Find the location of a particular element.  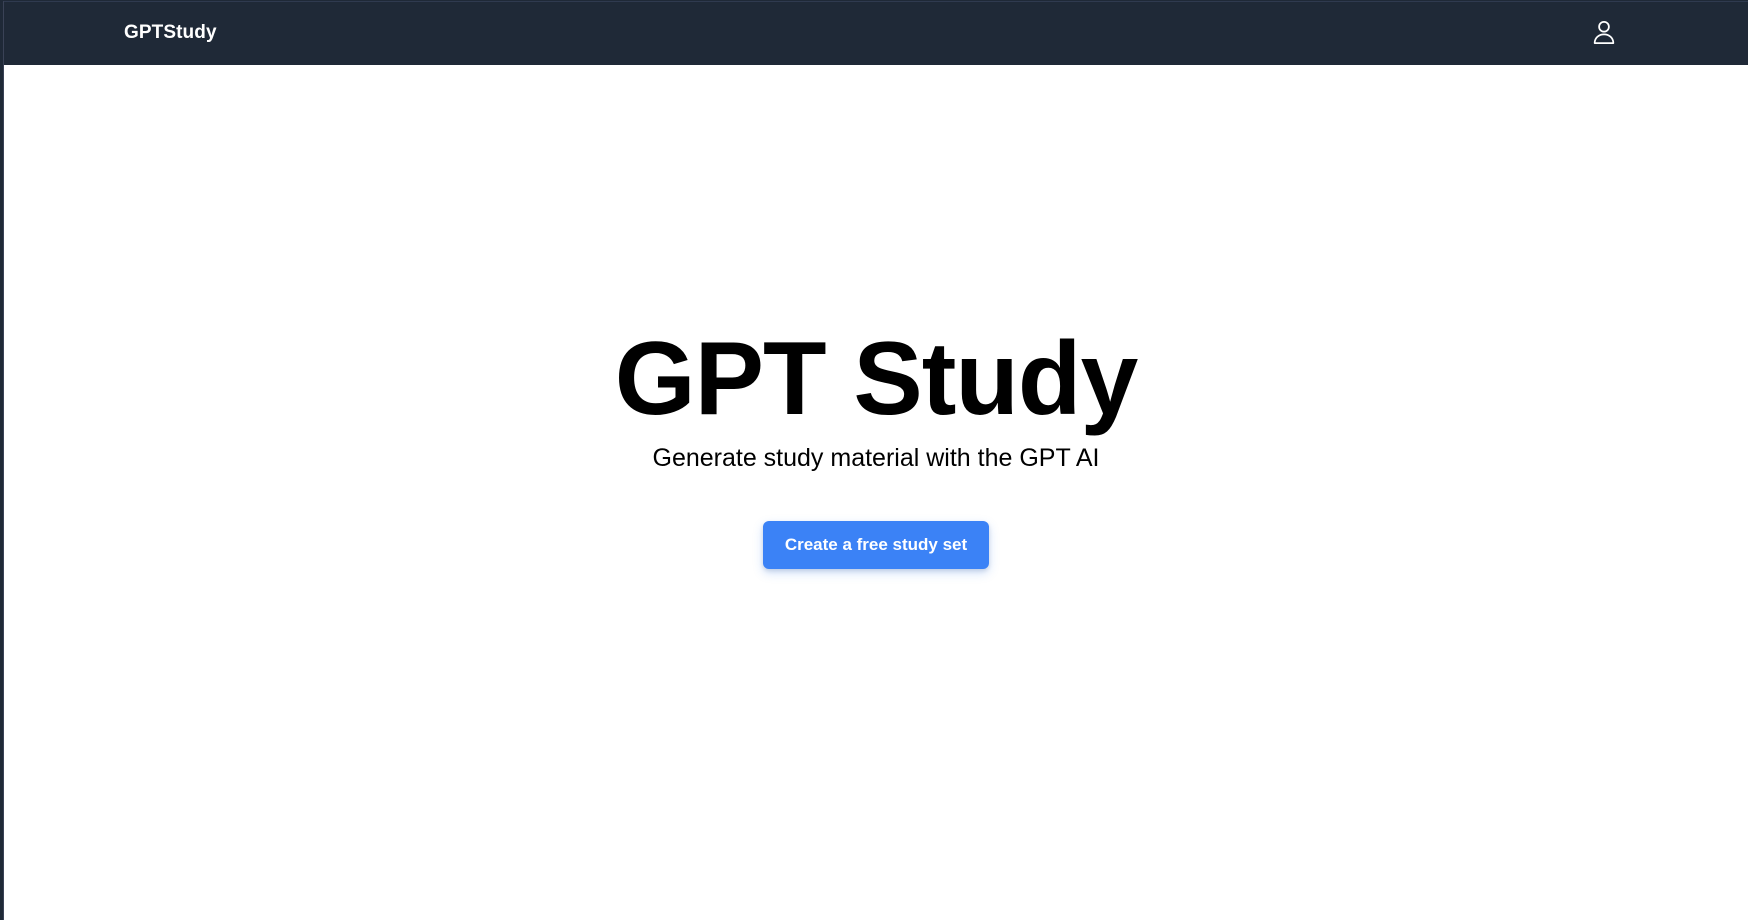

user-icon is located at coordinates (1604, 34).